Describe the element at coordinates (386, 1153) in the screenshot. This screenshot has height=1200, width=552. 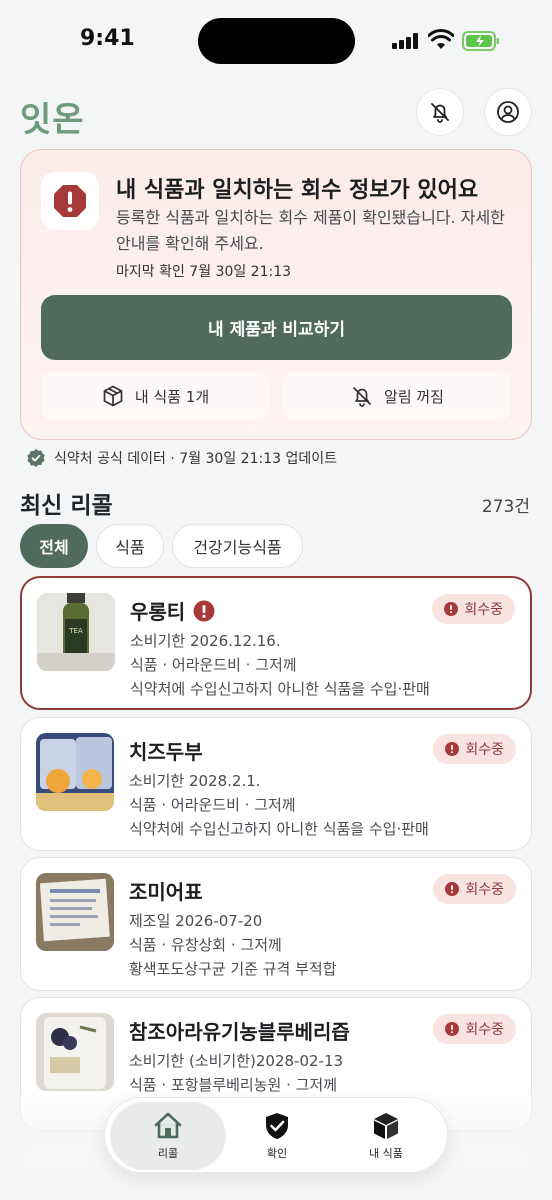
I see `nav-label: 내 식품` at that location.